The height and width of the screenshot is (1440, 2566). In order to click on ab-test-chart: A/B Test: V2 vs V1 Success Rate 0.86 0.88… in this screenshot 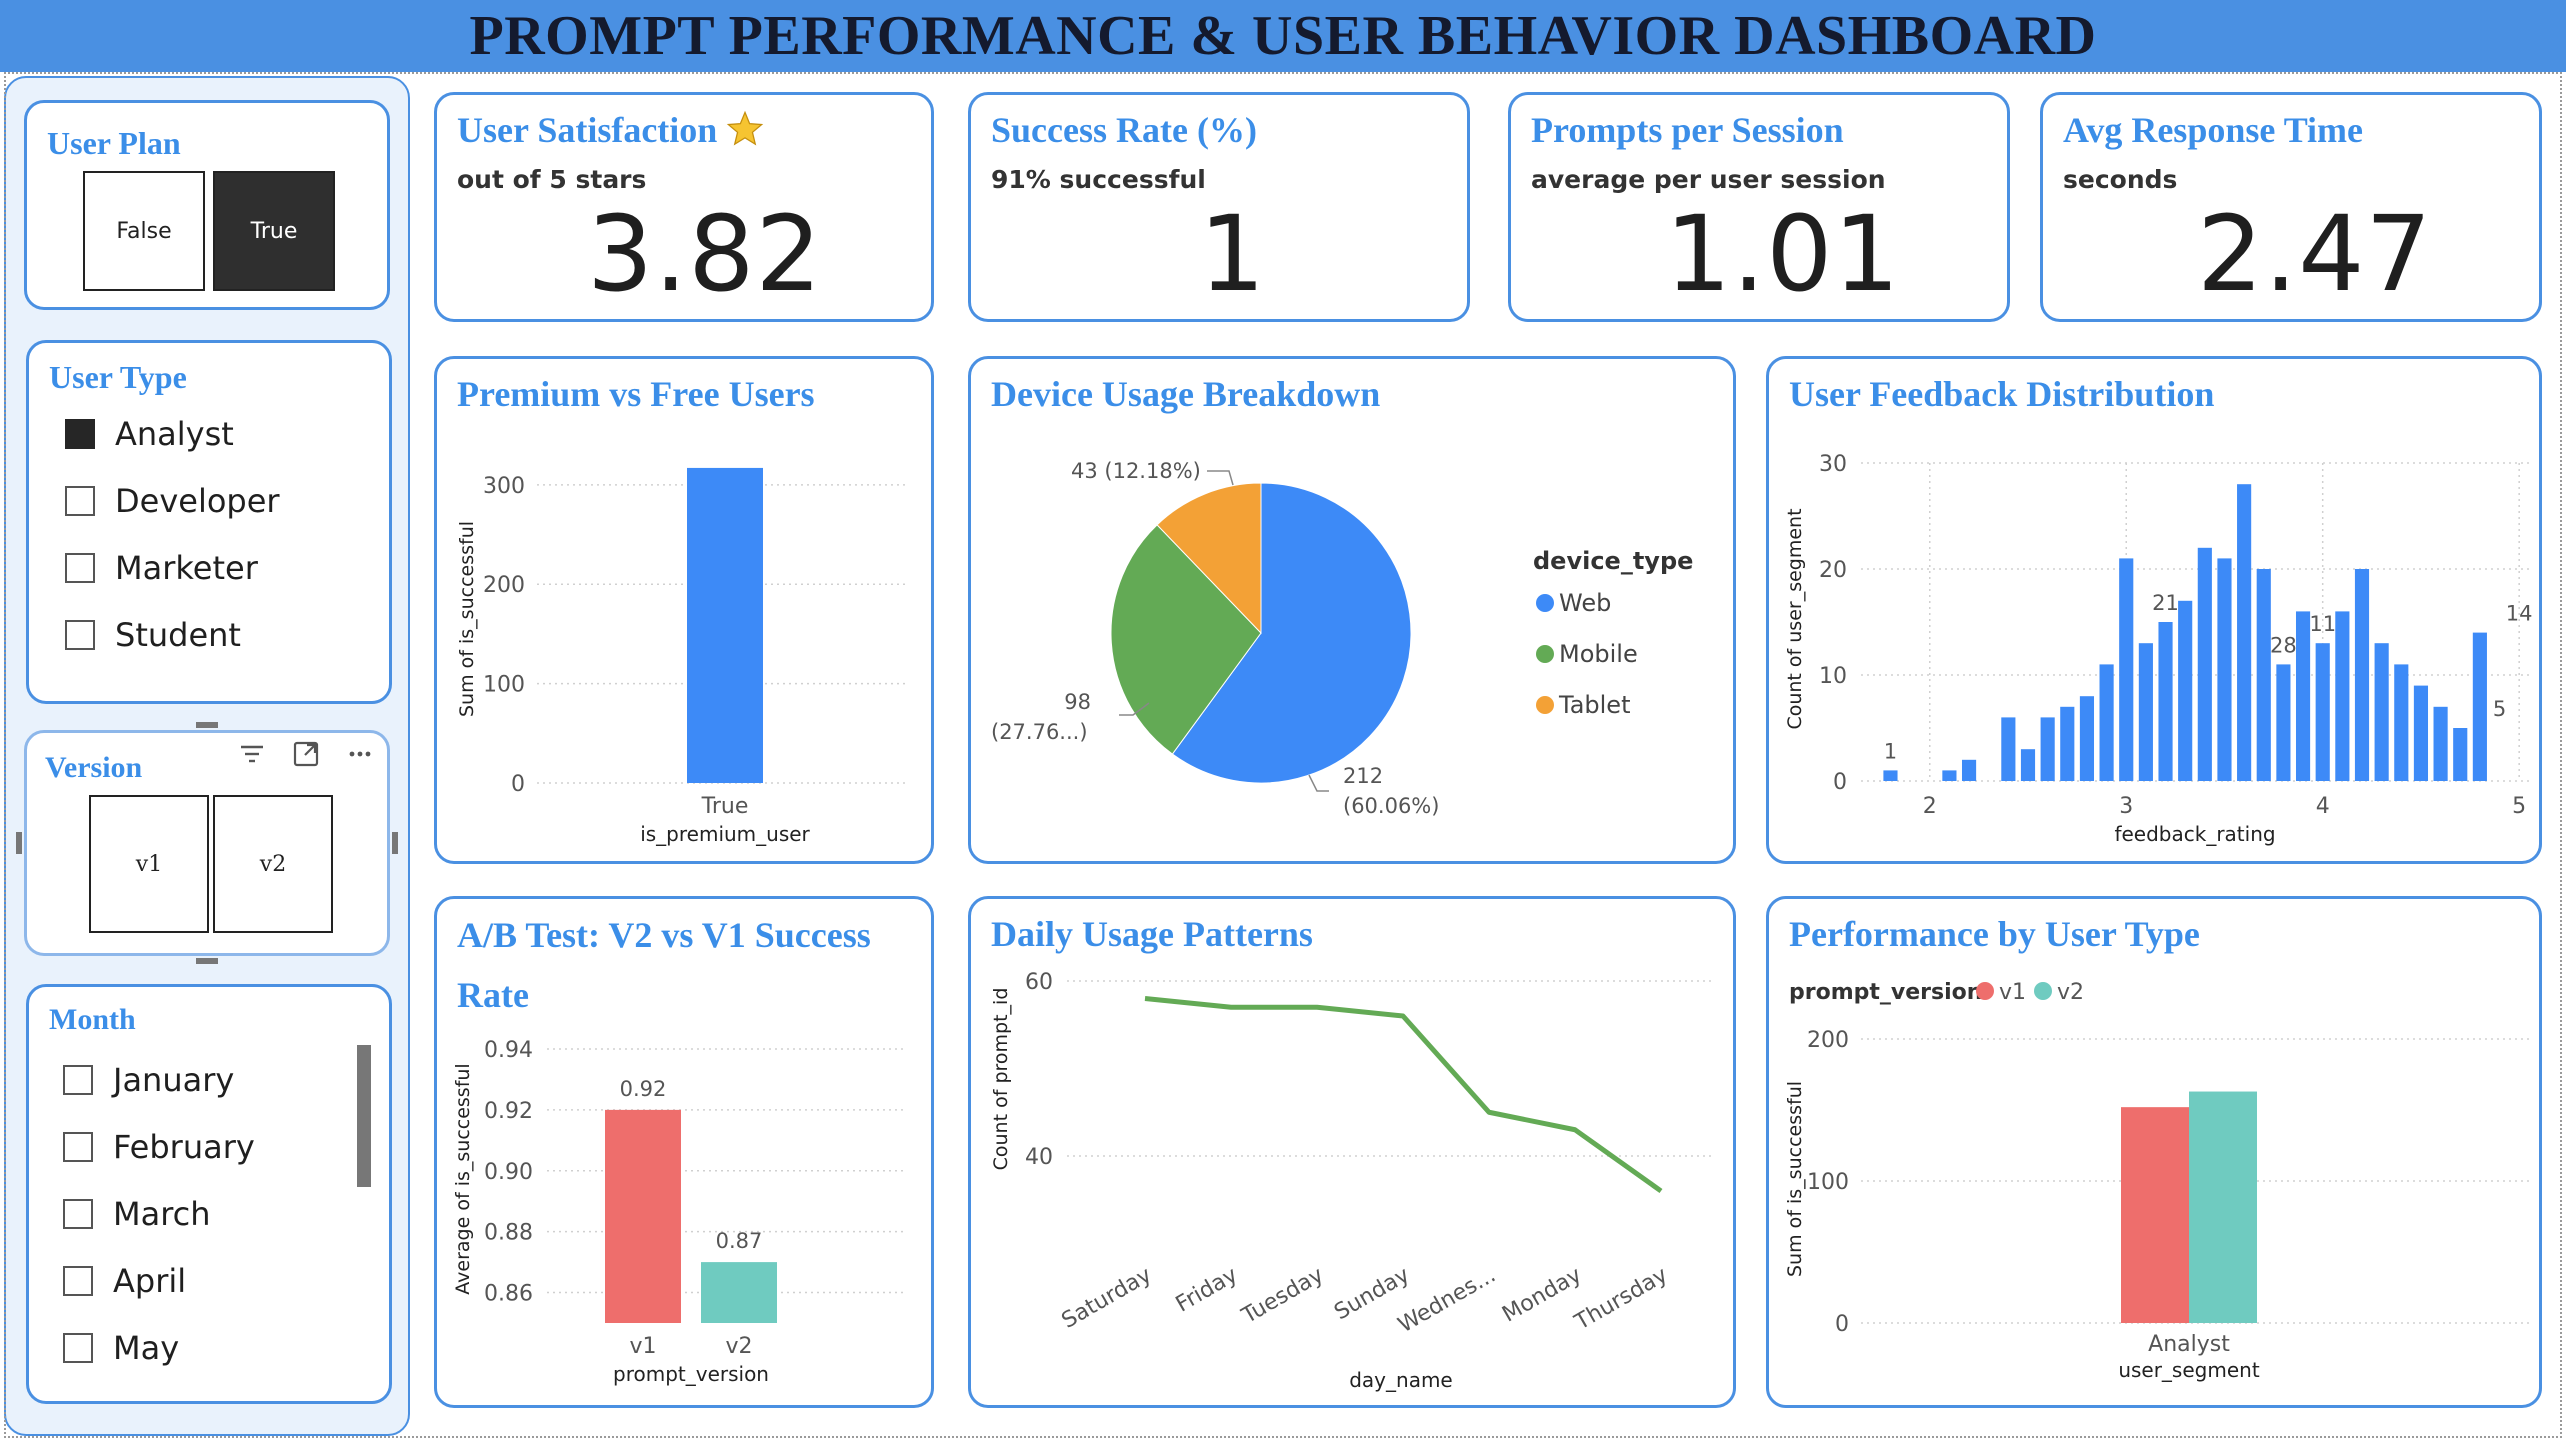, I will do `click(684, 1152)`.